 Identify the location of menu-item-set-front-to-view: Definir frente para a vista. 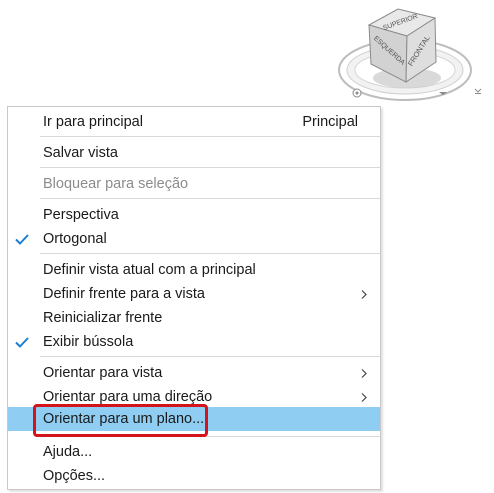
(194, 294).